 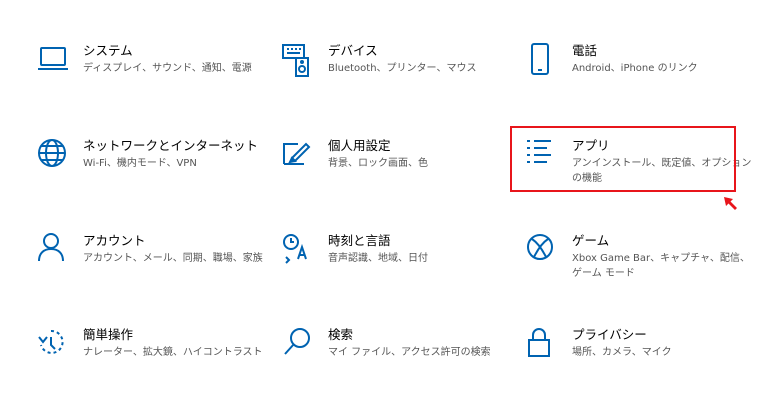 What do you see at coordinates (359, 145) in the screenshot?
I see `tile-title: 個人用設定` at bounding box center [359, 145].